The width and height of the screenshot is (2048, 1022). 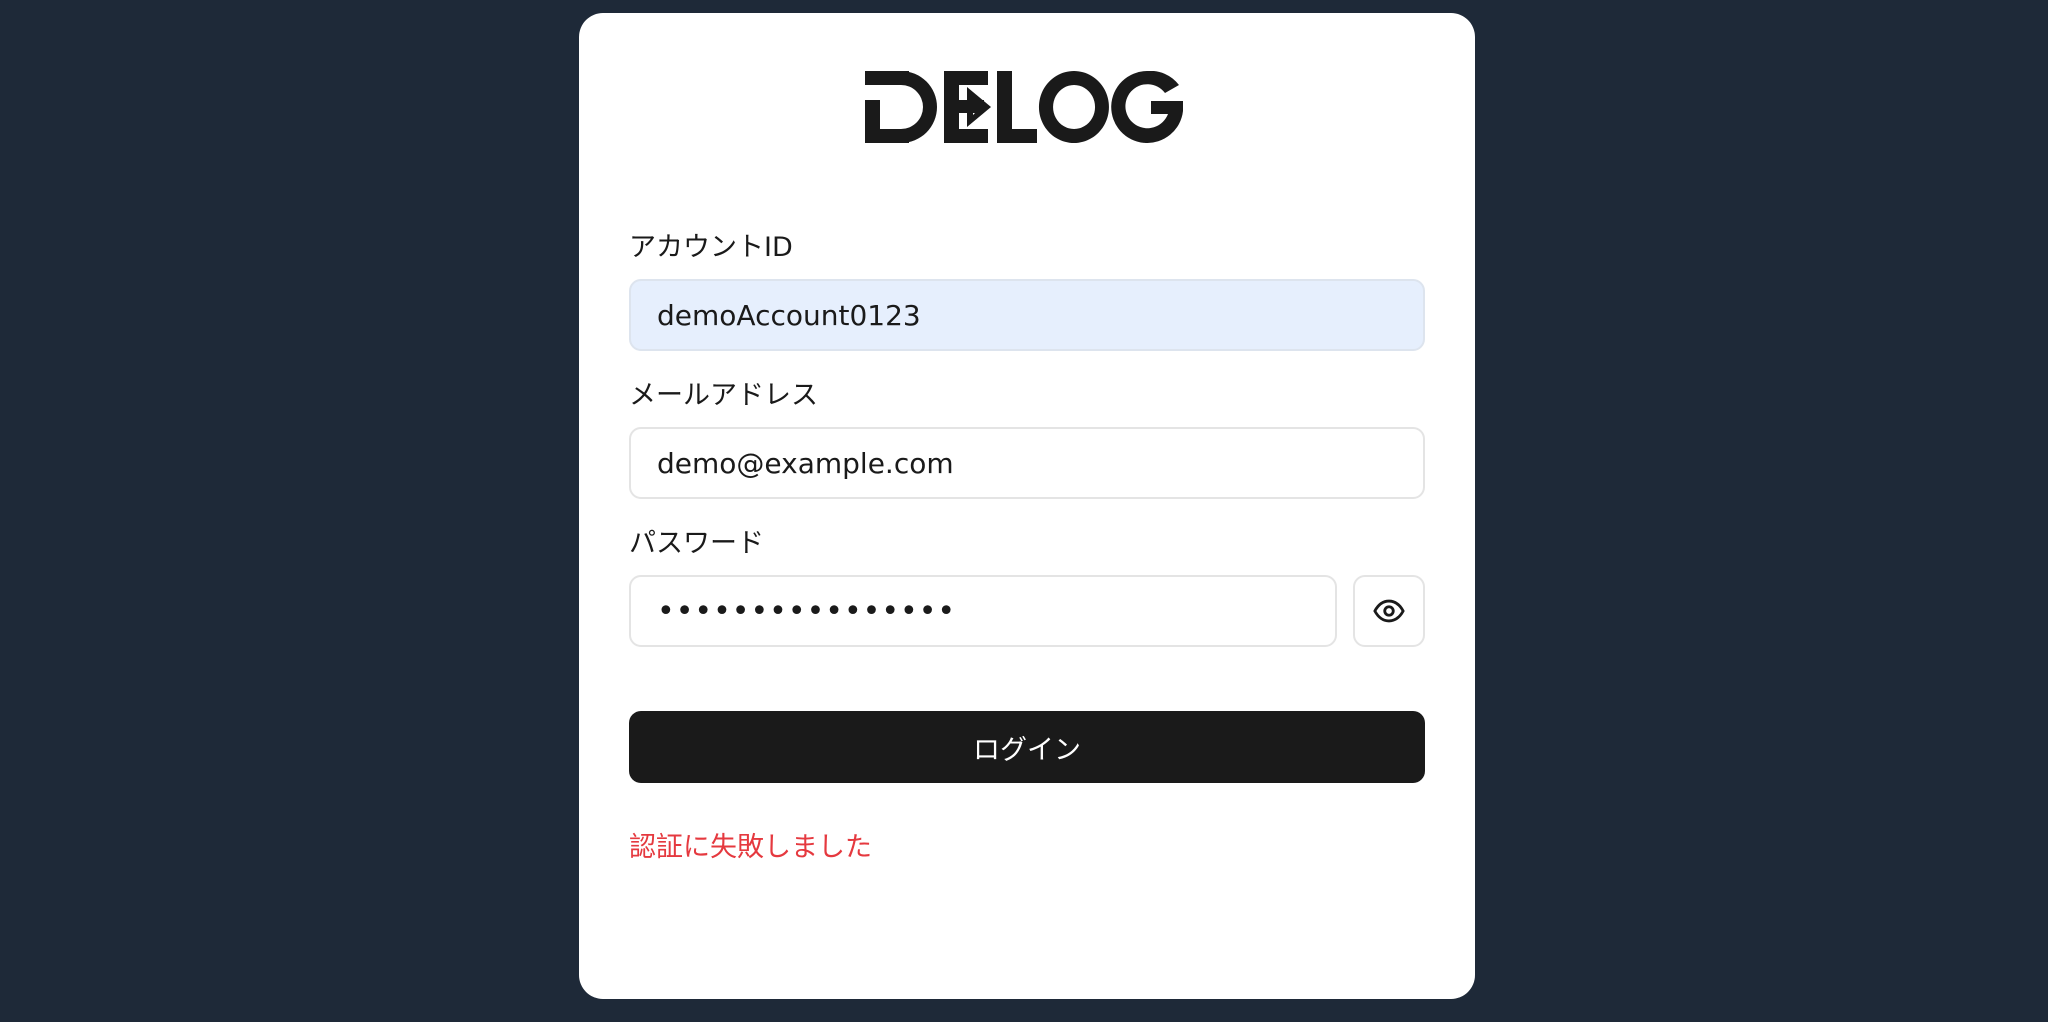 I want to click on account-id-input: demoAccount0123, so click(x=1027, y=315).